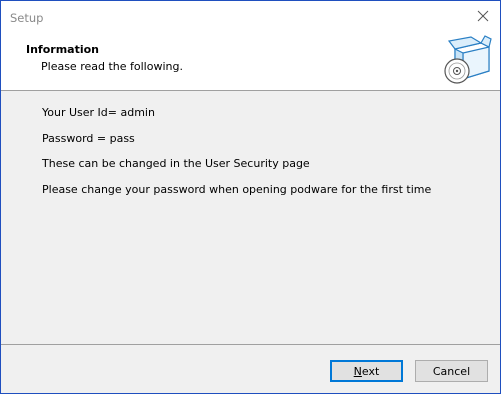  I want to click on close-icon, so click(483, 17).